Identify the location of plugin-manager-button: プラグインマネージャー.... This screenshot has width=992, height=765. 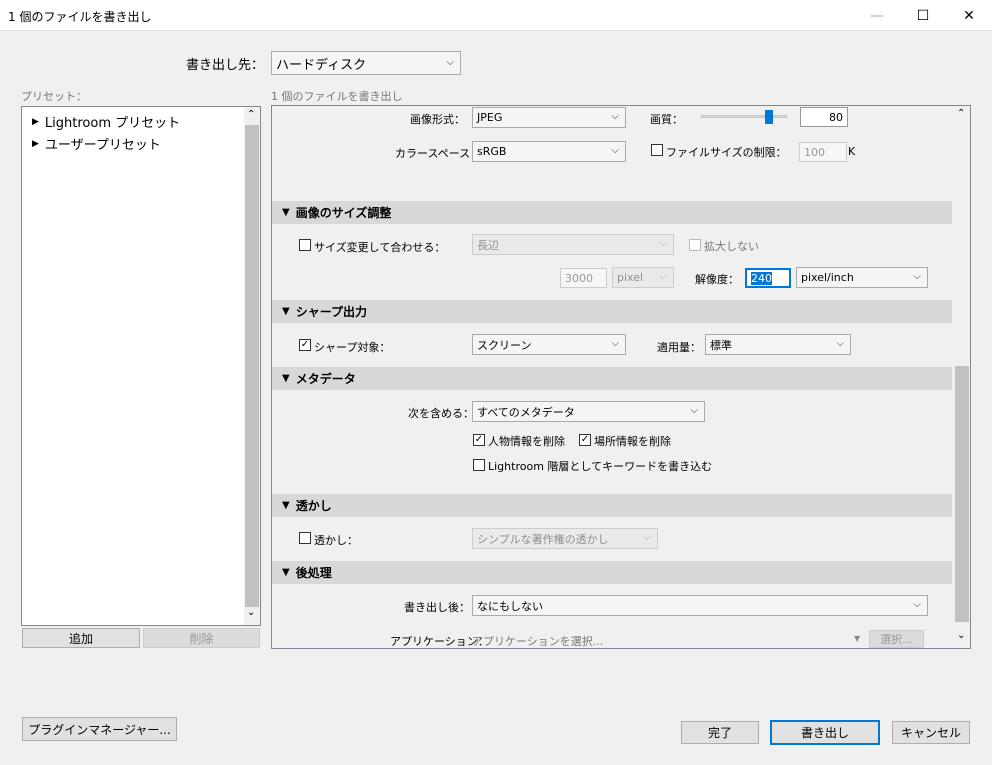
(99, 729).